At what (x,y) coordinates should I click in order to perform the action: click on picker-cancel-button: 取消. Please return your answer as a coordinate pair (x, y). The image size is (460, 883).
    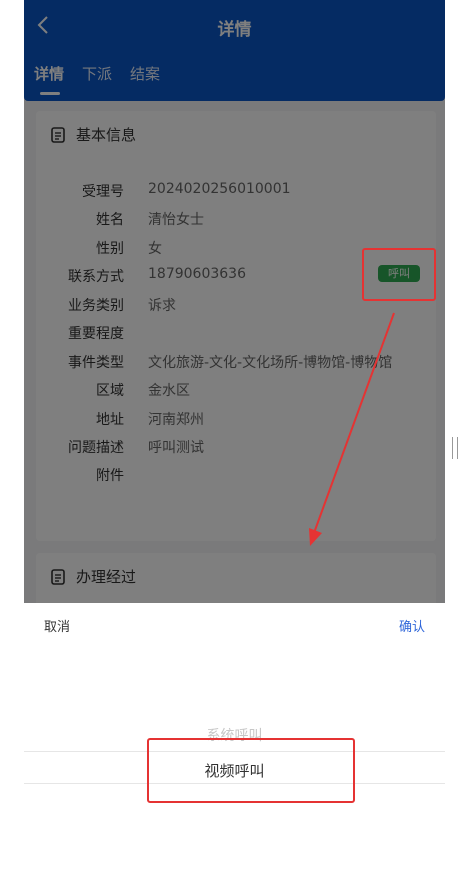
    Looking at the image, I should click on (57, 625).